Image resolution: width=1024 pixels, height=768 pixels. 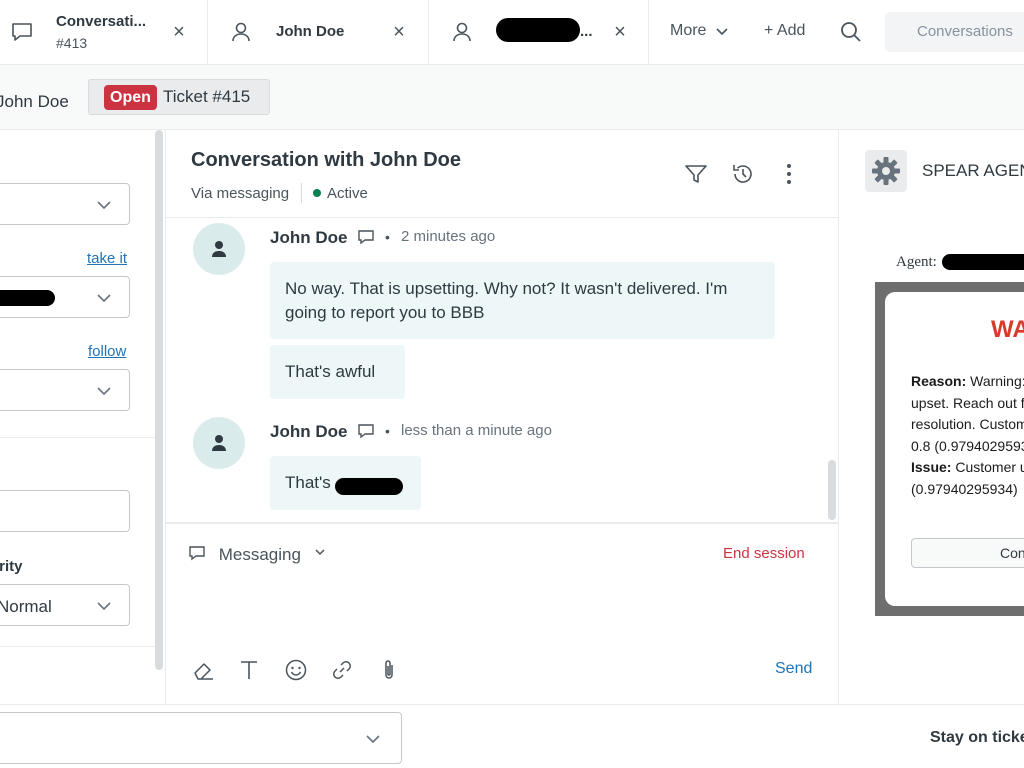 I want to click on confirm-button: Confirm, so click(x=967, y=553).